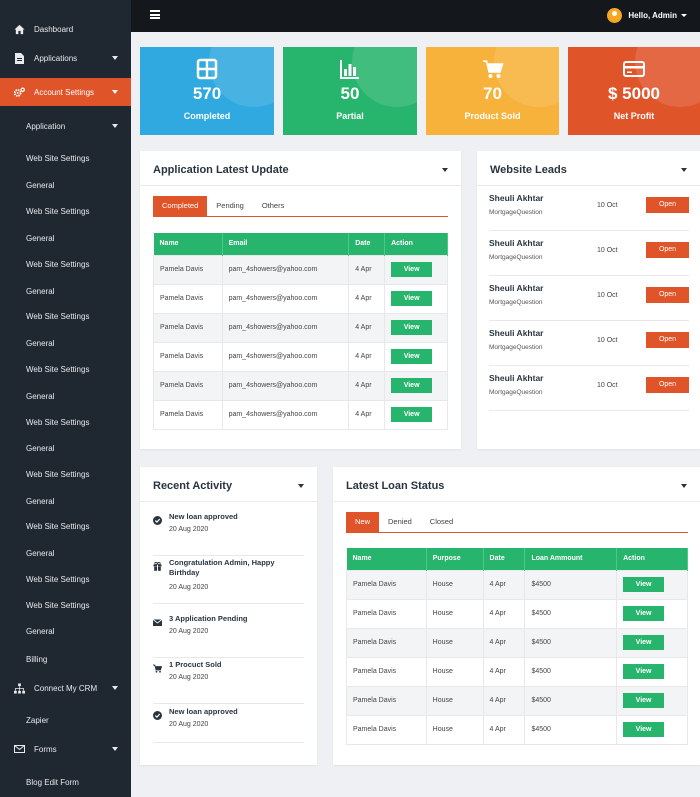  What do you see at coordinates (230, 206) in the screenshot?
I see `tab-pending: Pending` at bounding box center [230, 206].